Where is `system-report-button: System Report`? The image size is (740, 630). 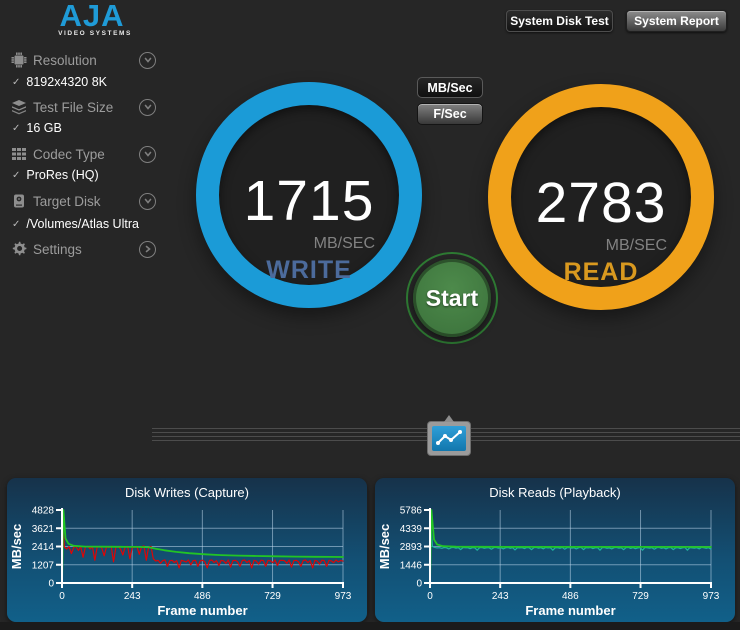
system-report-button: System Report is located at coordinates (676, 21).